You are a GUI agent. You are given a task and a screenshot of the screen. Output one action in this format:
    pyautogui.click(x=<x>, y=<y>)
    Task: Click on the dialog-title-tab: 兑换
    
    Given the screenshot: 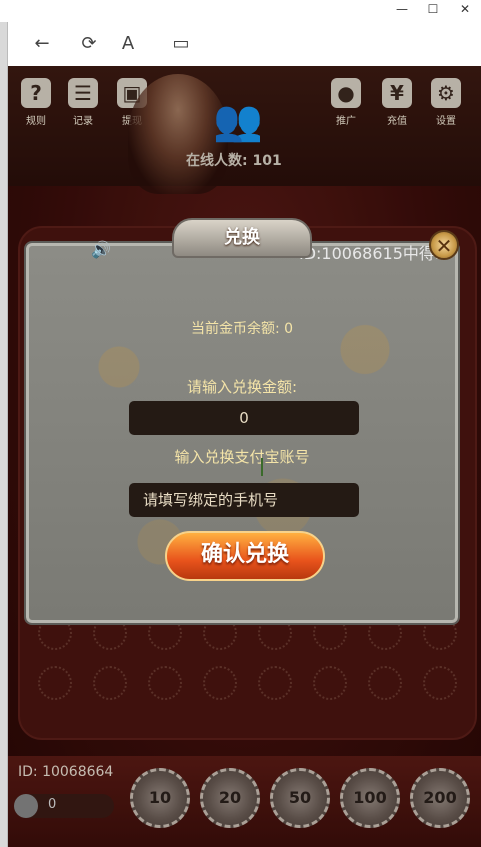 What is the action you would take?
    pyautogui.click(x=242, y=238)
    